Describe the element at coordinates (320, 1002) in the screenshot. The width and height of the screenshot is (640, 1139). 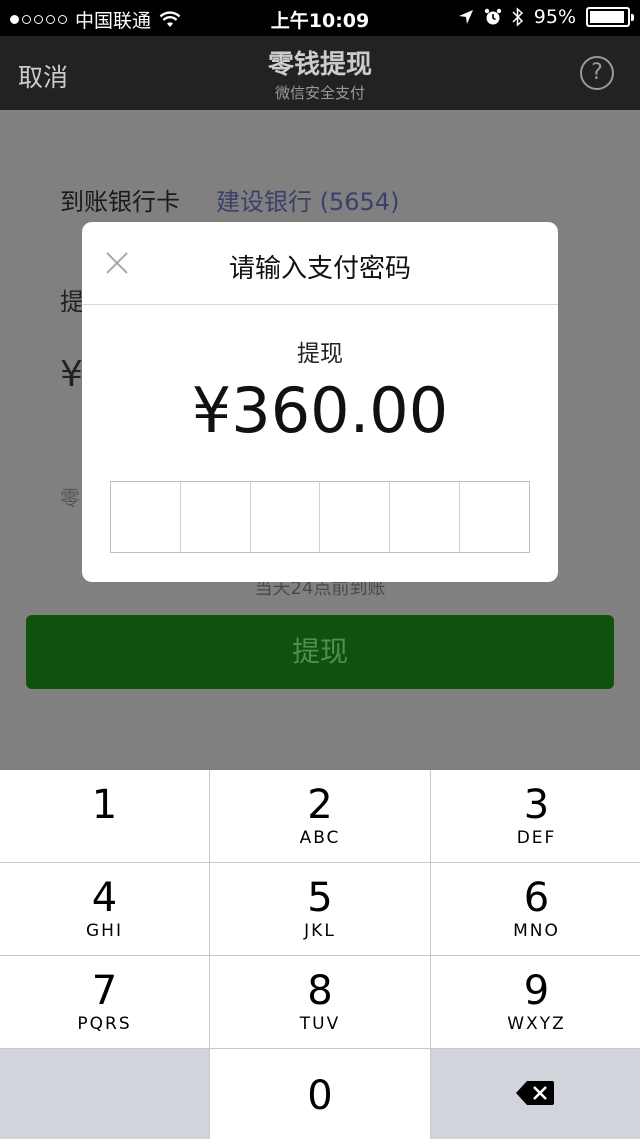
I see `key-8: 8 TUV` at that location.